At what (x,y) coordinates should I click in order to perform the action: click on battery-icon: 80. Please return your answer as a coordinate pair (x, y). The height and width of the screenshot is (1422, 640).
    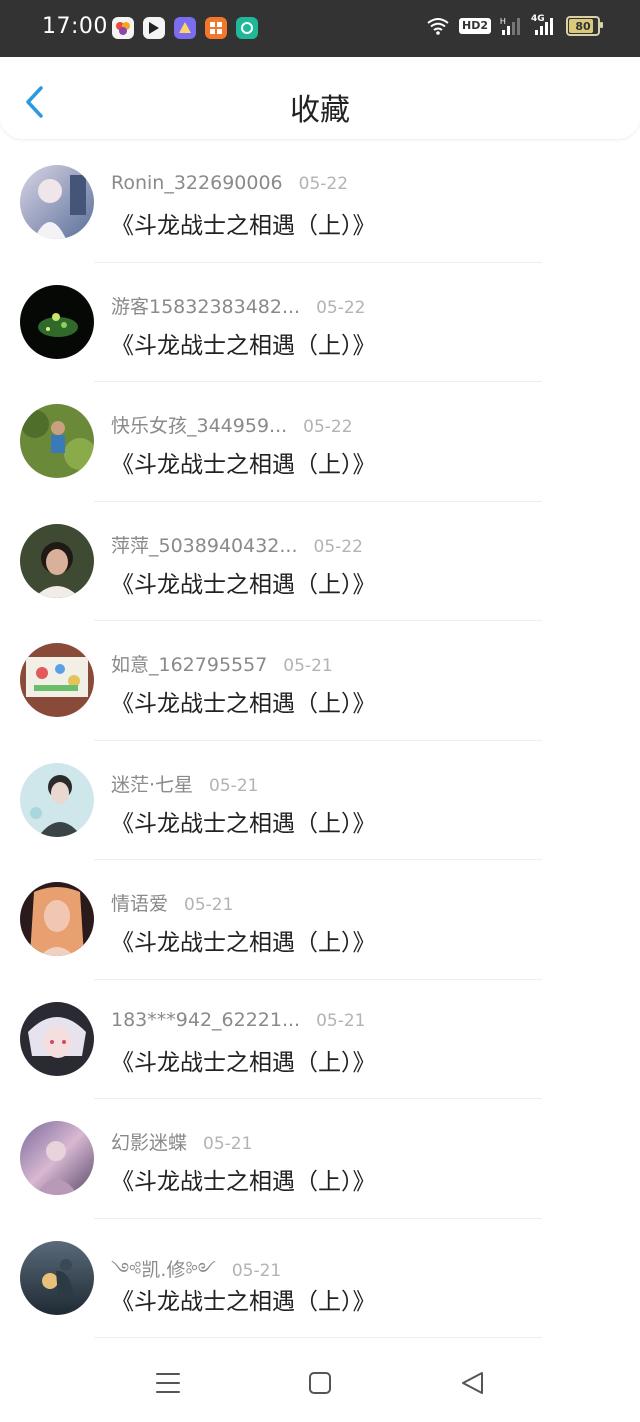
    Looking at the image, I should click on (584, 26).